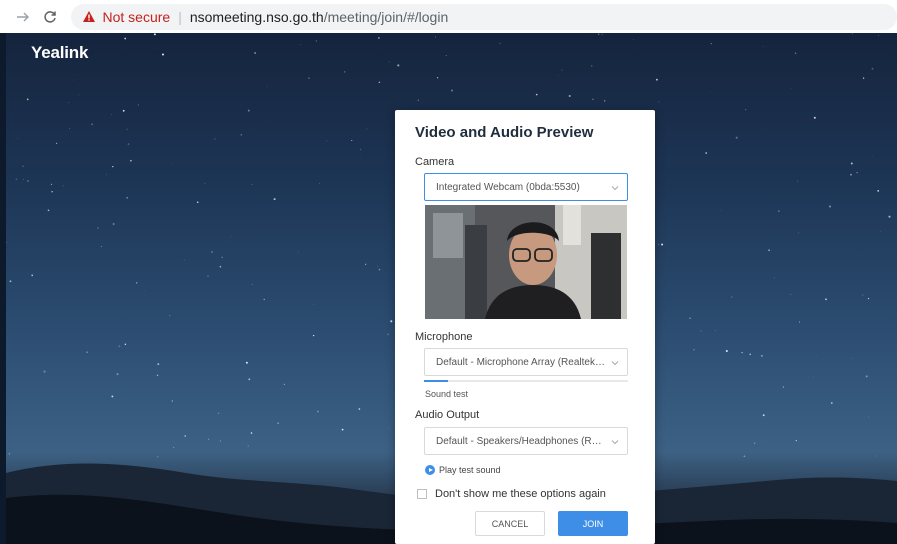 Image resolution: width=897 pixels, height=544 pixels. Describe the element at coordinates (88, 16) in the screenshot. I see `warning-triangle-icon` at that location.